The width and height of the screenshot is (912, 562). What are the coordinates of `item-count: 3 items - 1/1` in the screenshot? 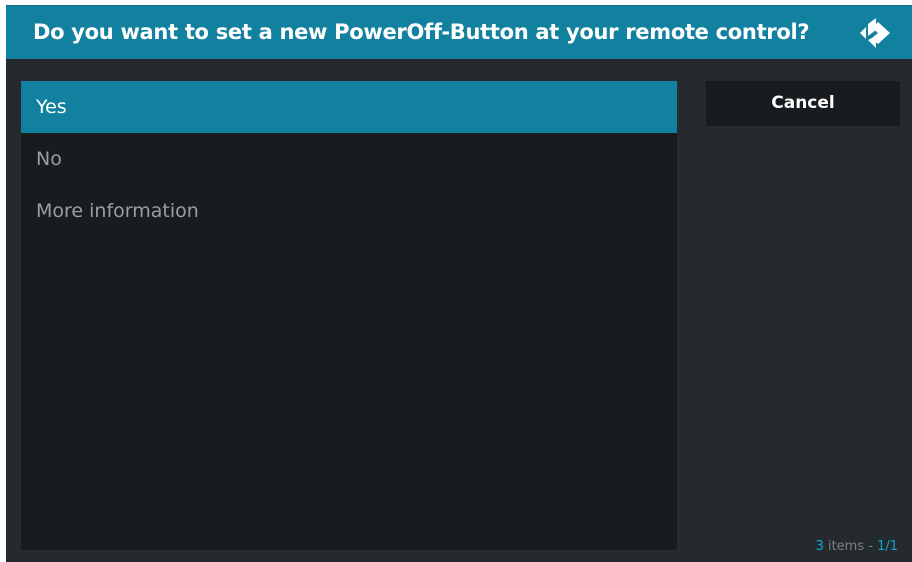 It's located at (857, 547).